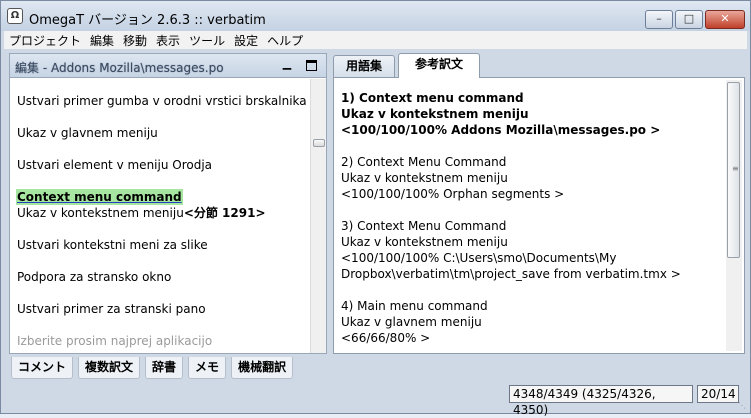  I want to click on segment-target: Ukaz v glavnem meniju, so click(163, 141).